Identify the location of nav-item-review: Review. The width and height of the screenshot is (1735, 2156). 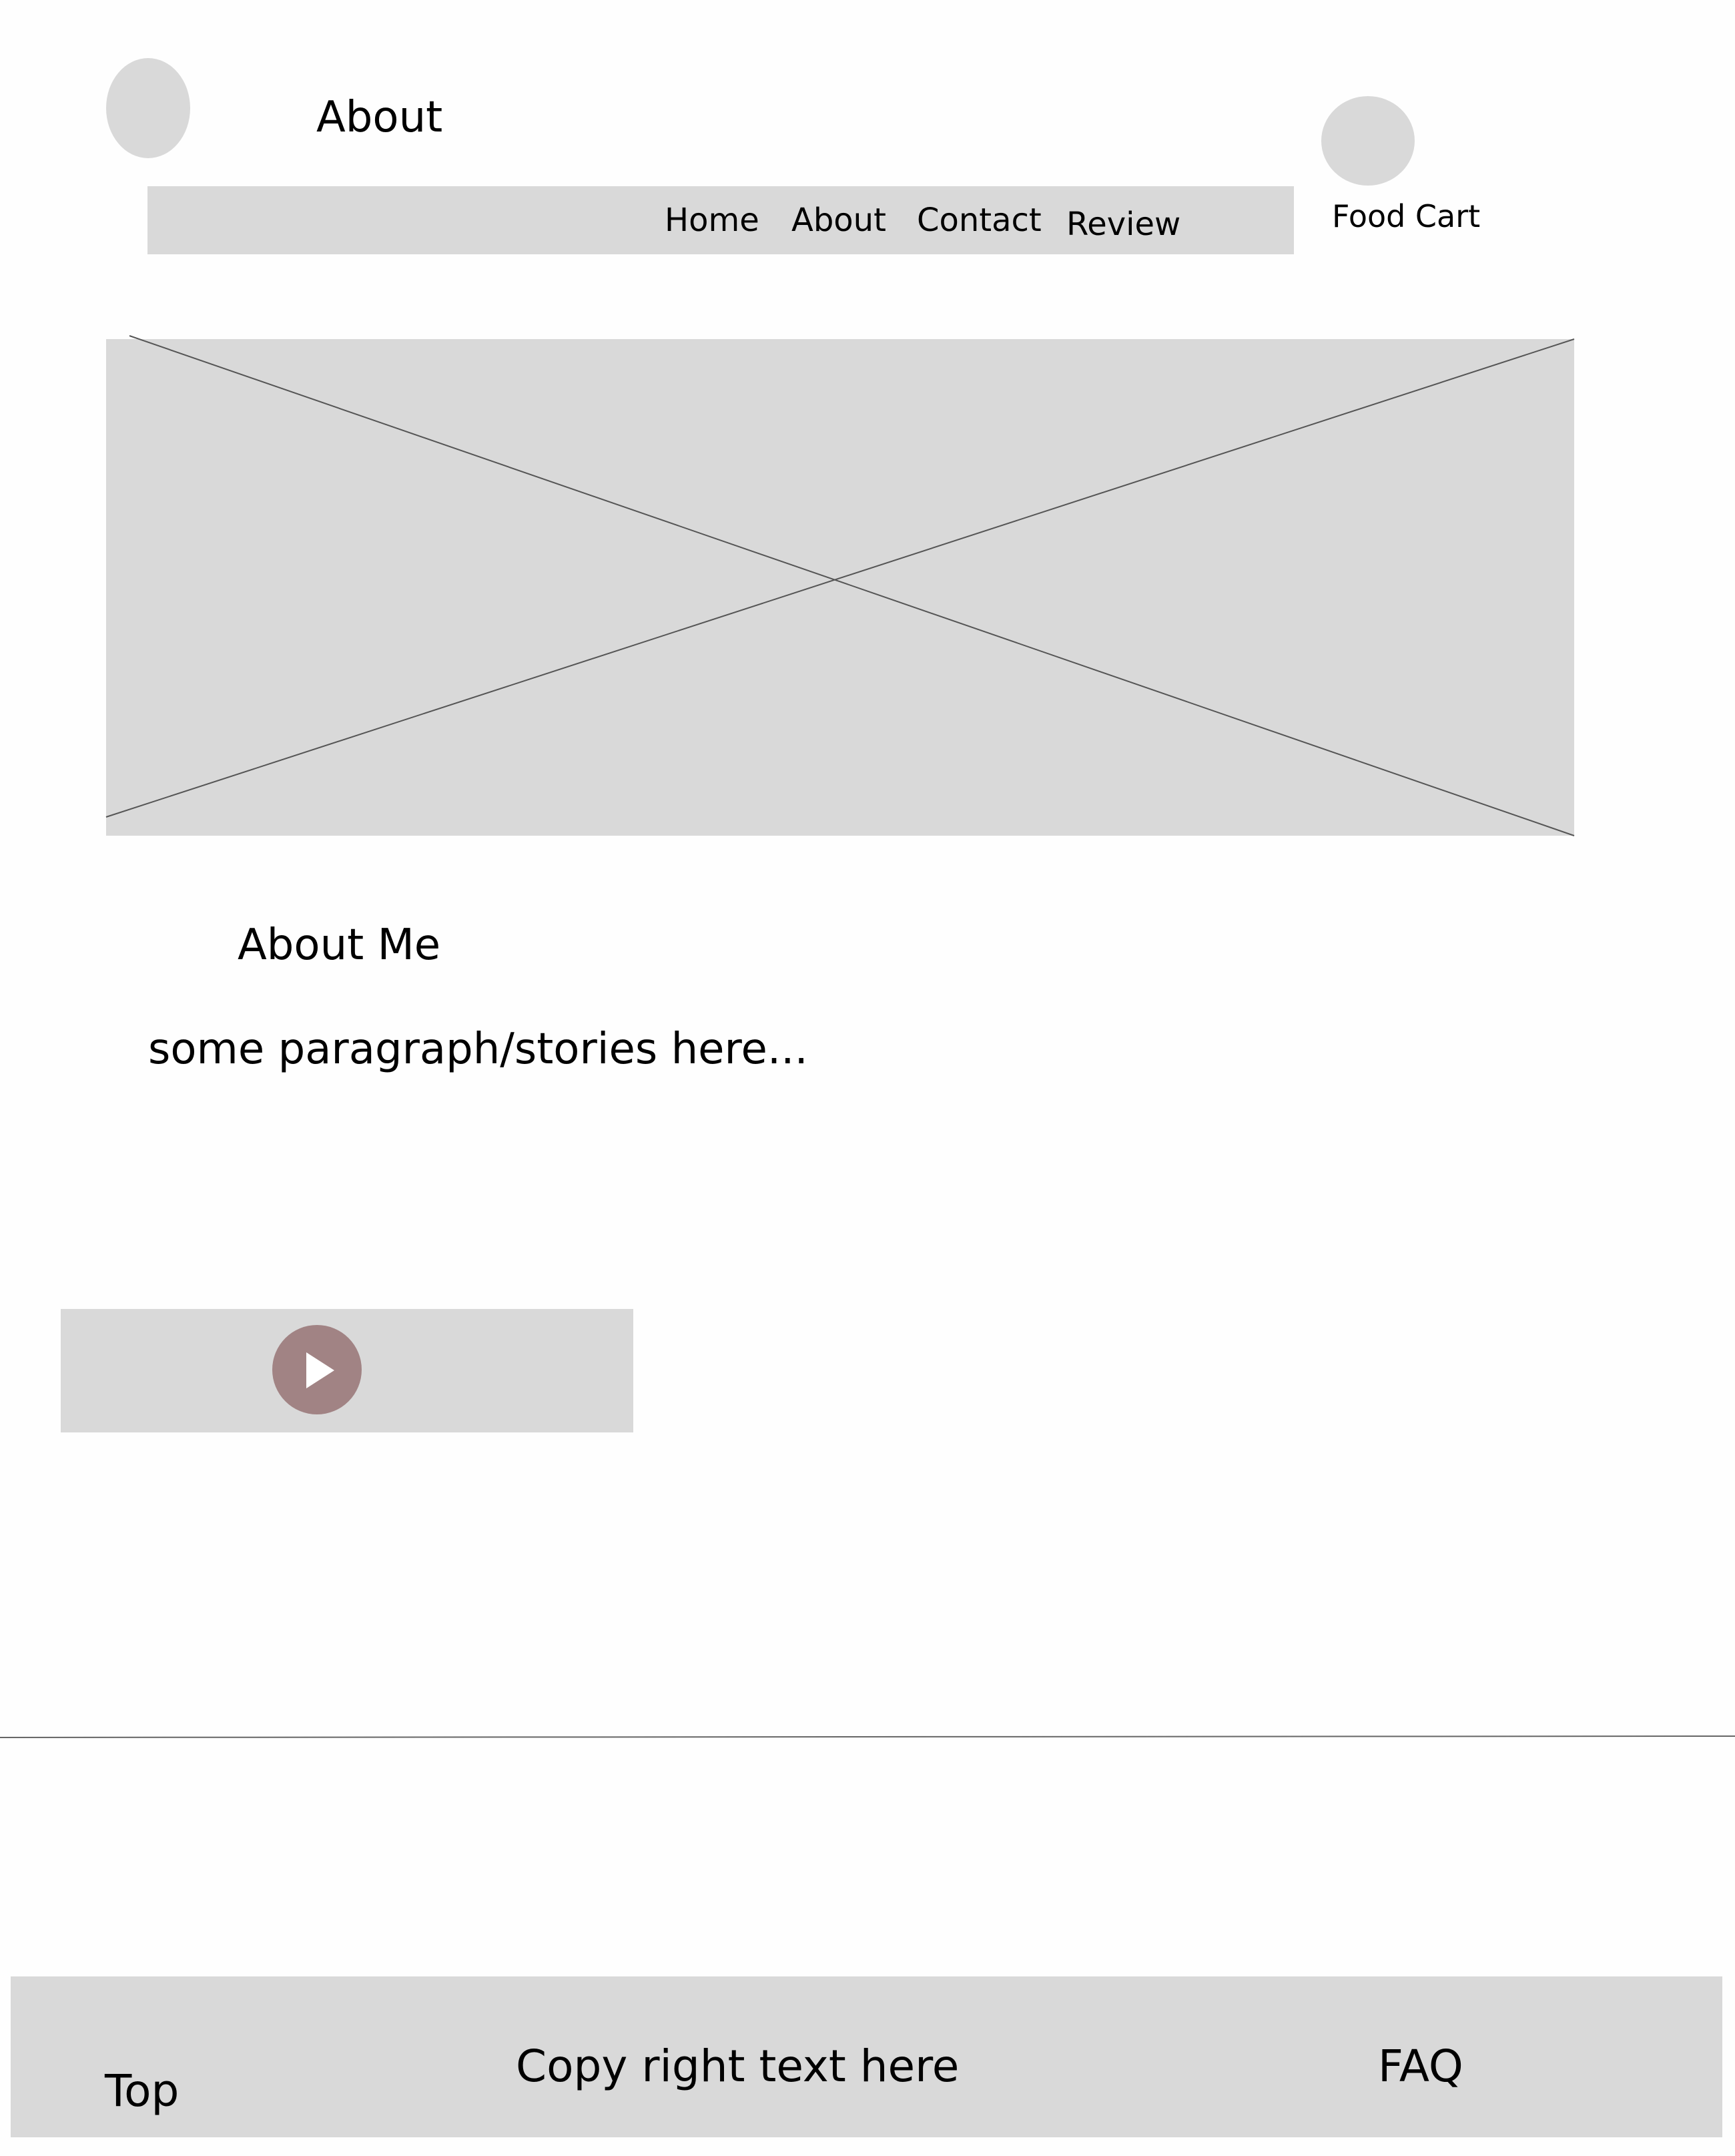
(1123, 224).